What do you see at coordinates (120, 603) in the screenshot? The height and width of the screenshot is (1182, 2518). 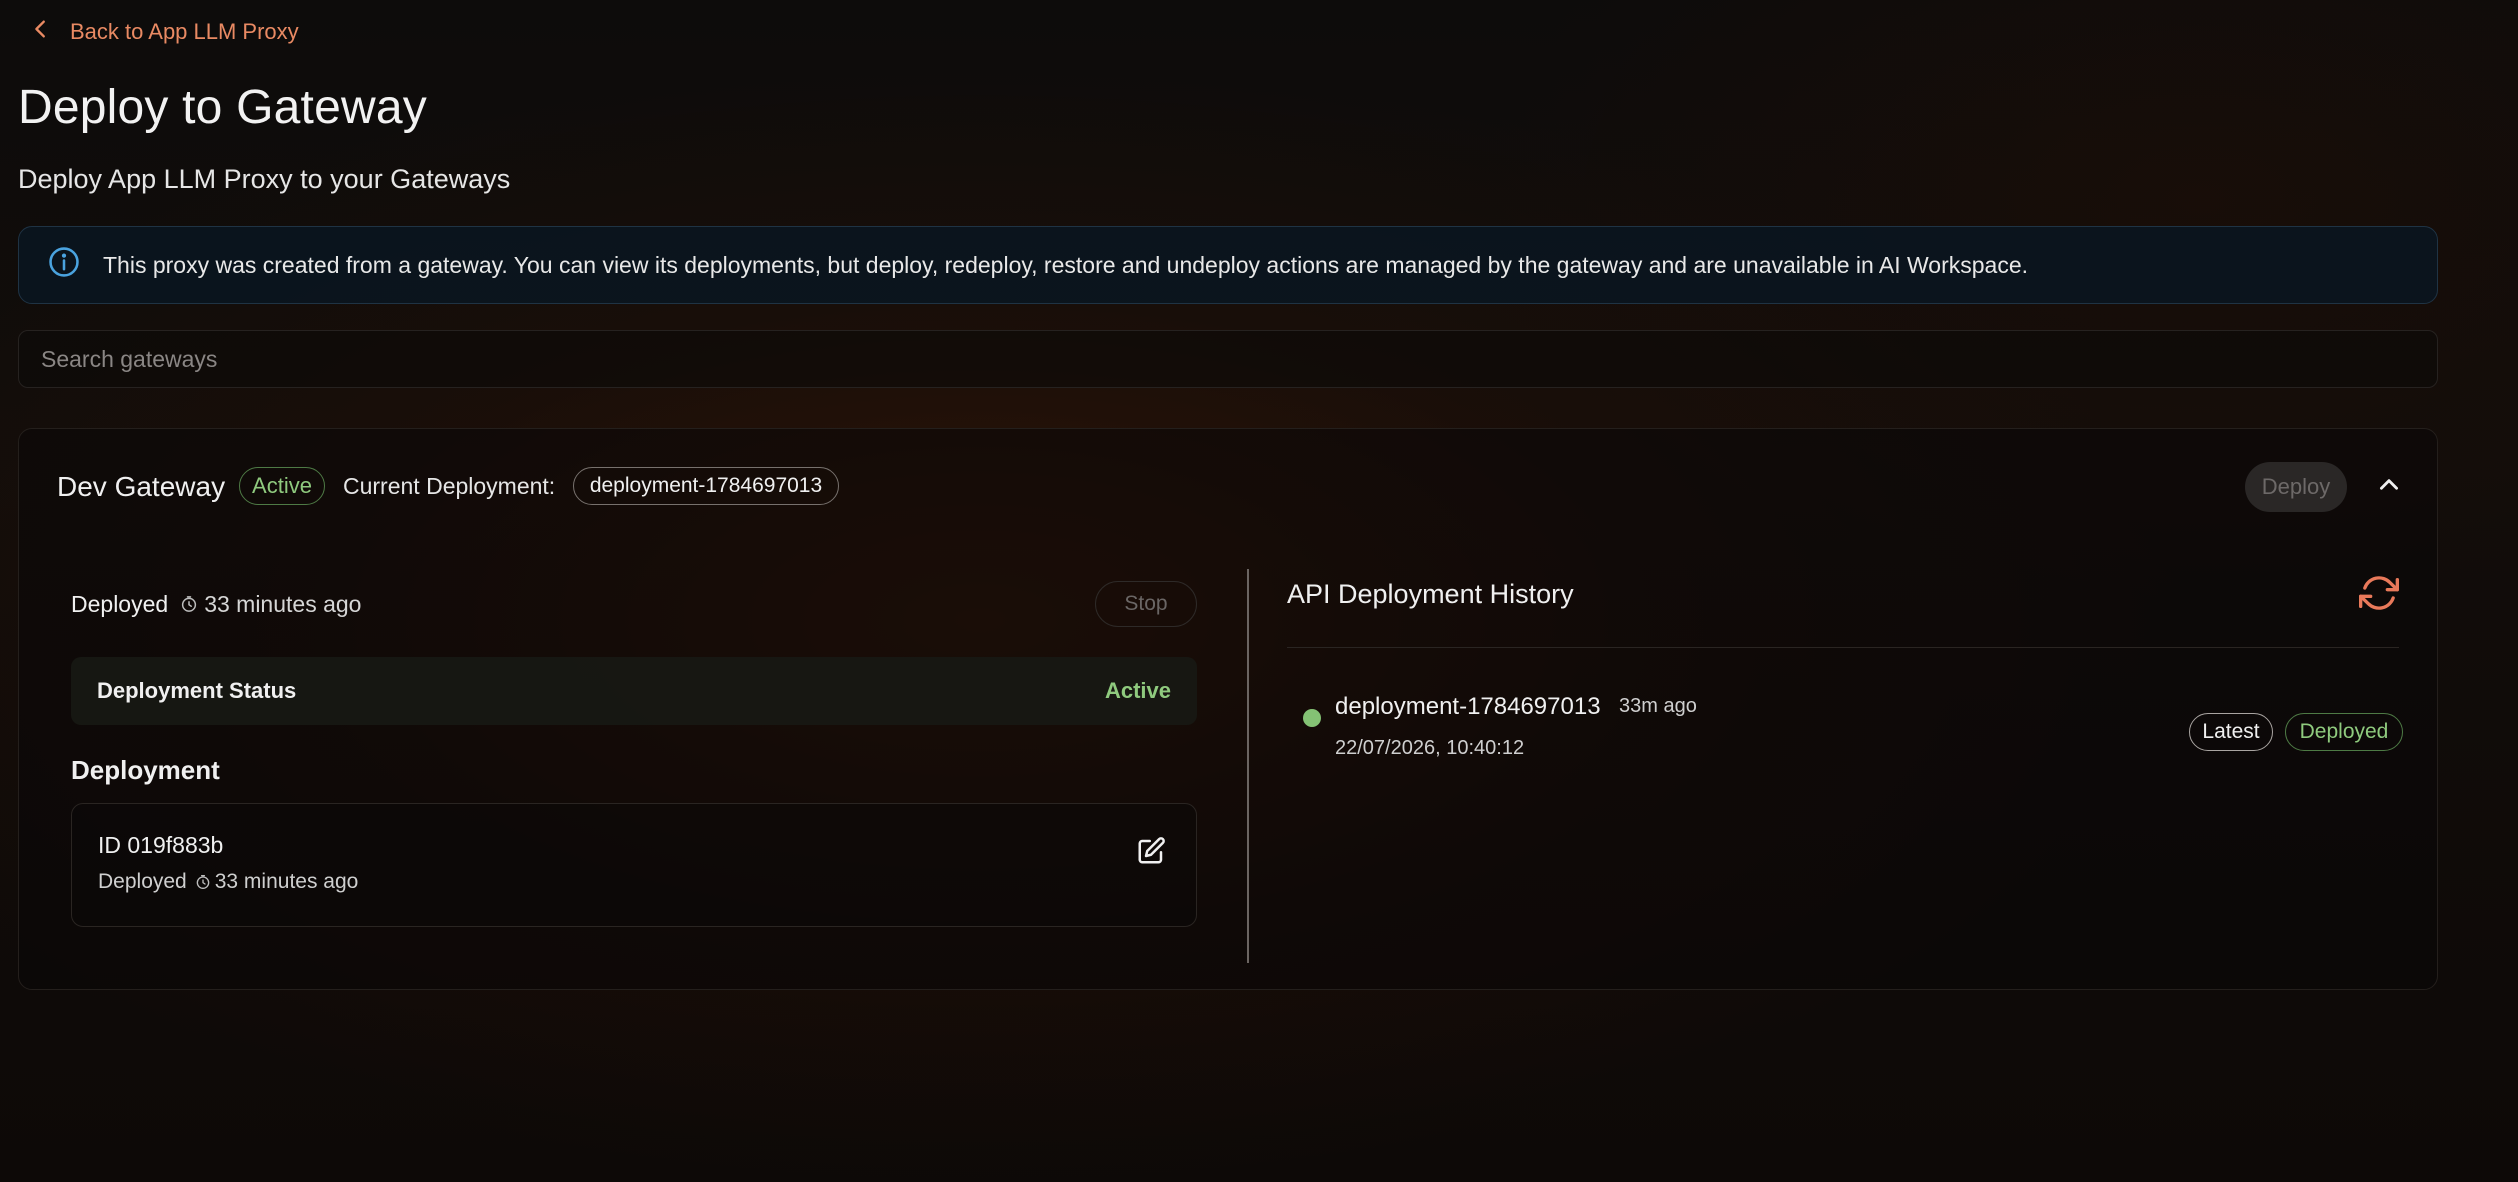 I see `deployed-label: Deployed` at bounding box center [120, 603].